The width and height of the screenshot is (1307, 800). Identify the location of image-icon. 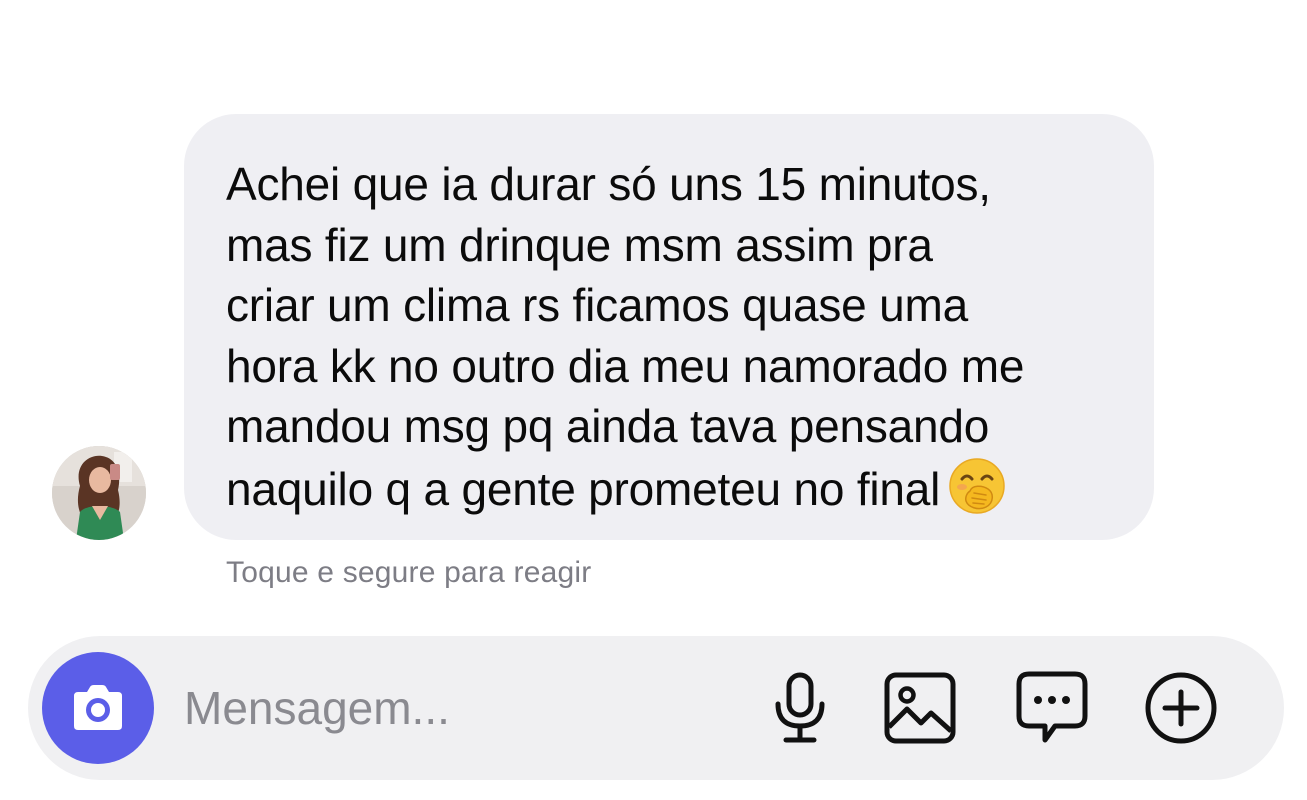
(920, 708).